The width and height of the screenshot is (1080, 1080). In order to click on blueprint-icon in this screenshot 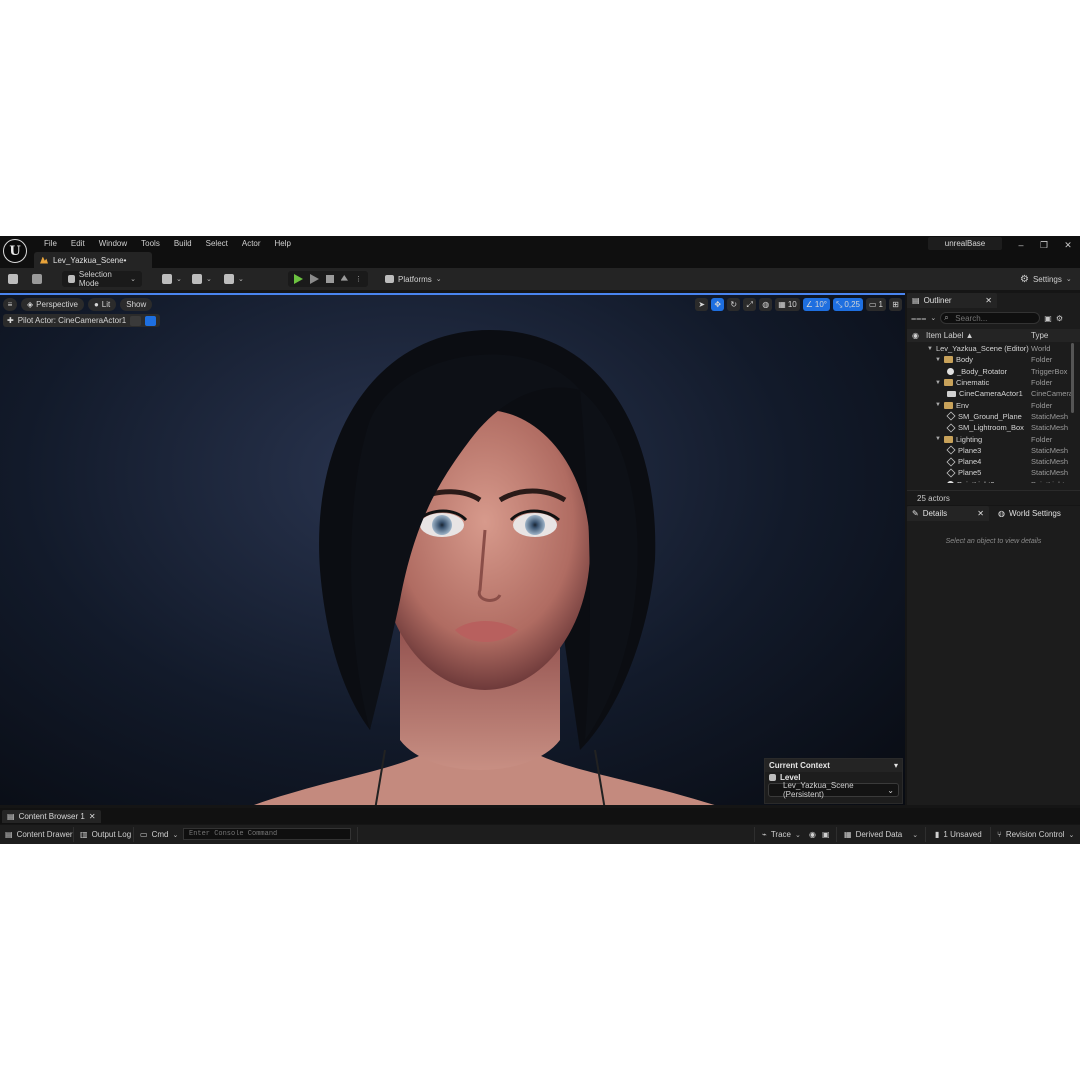, I will do `click(197, 279)`.